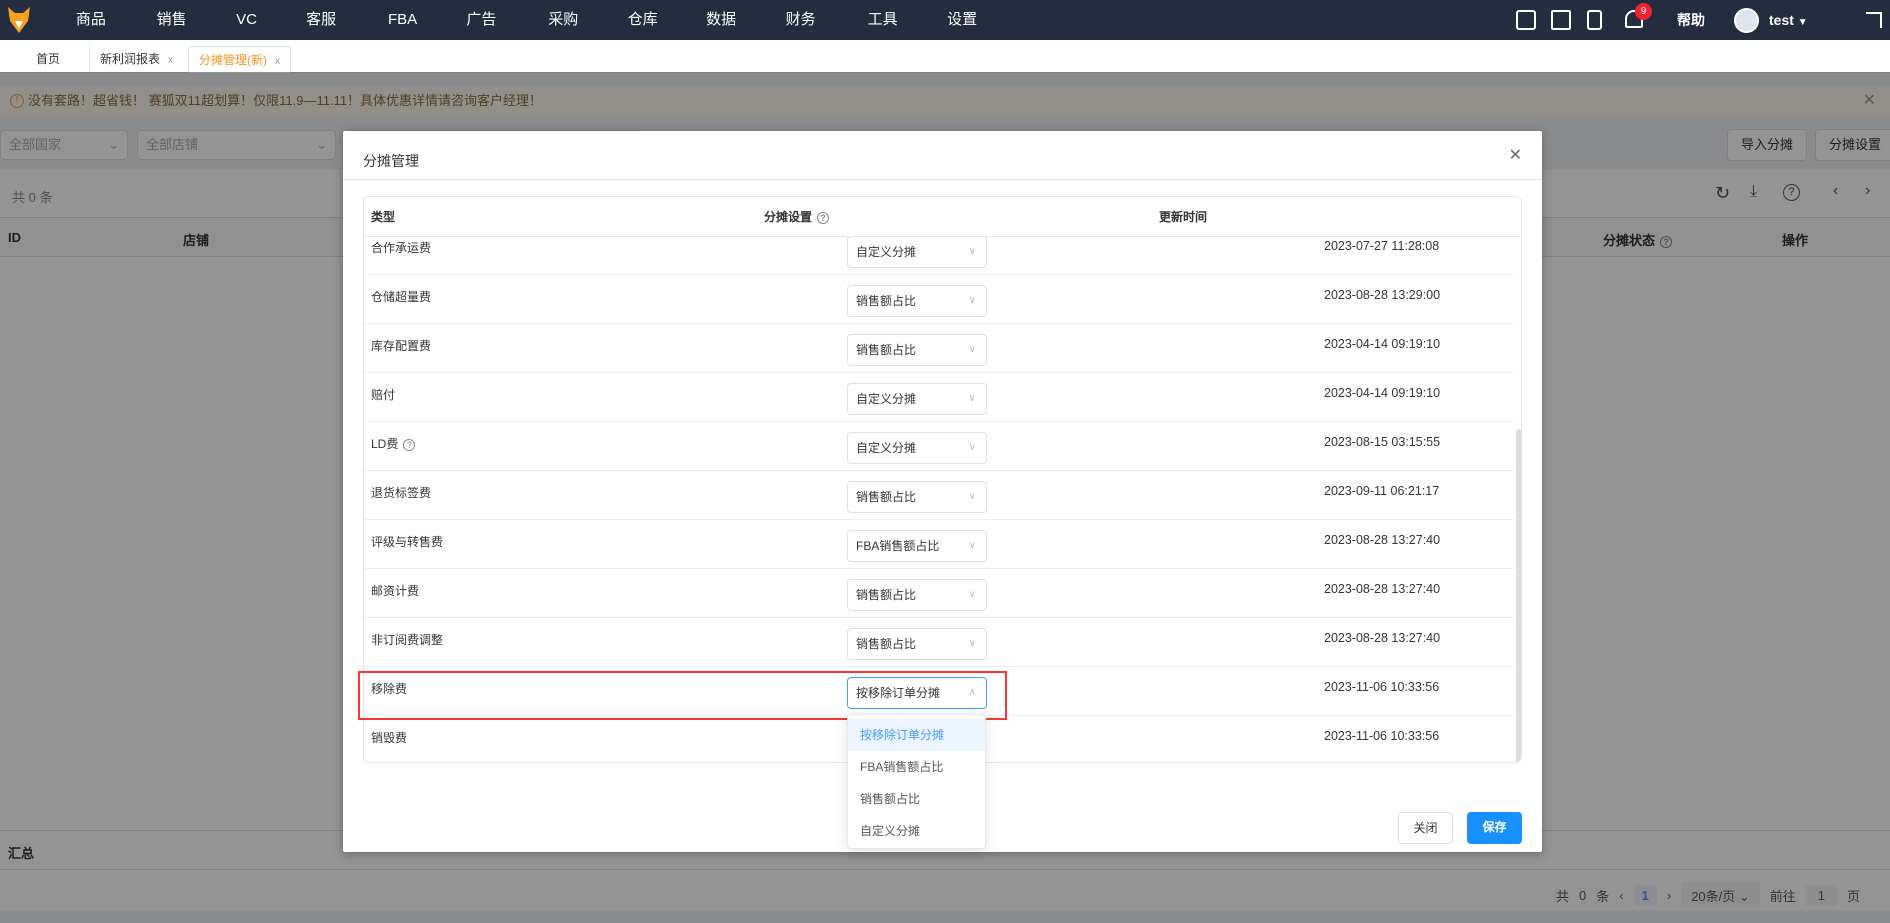 The image size is (1890, 923). What do you see at coordinates (1382, 246) in the screenshot?
I see `update-time: 2023-07-27 11:28:08` at bounding box center [1382, 246].